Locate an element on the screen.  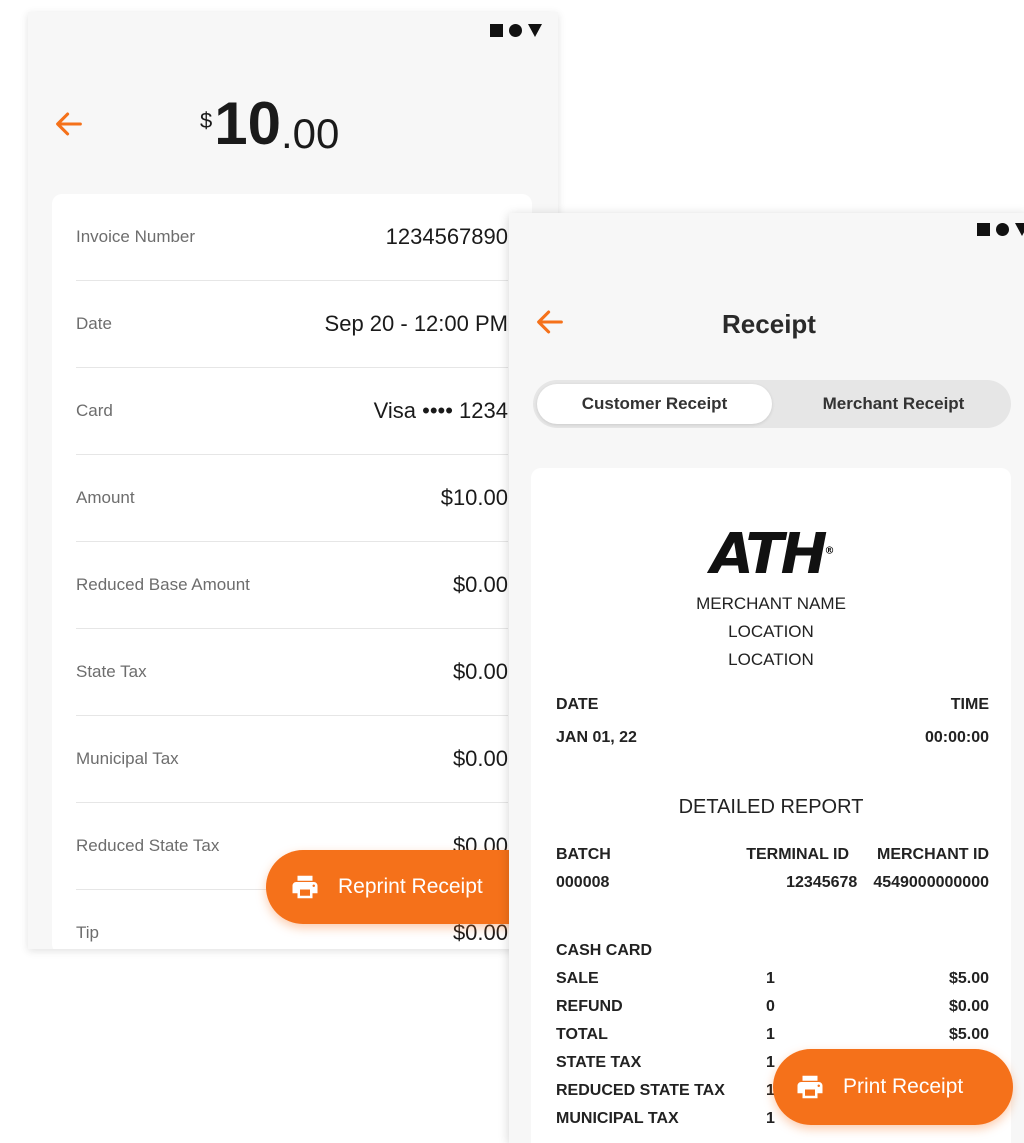
ath-logo: ATH® is located at coordinates (771, 554).